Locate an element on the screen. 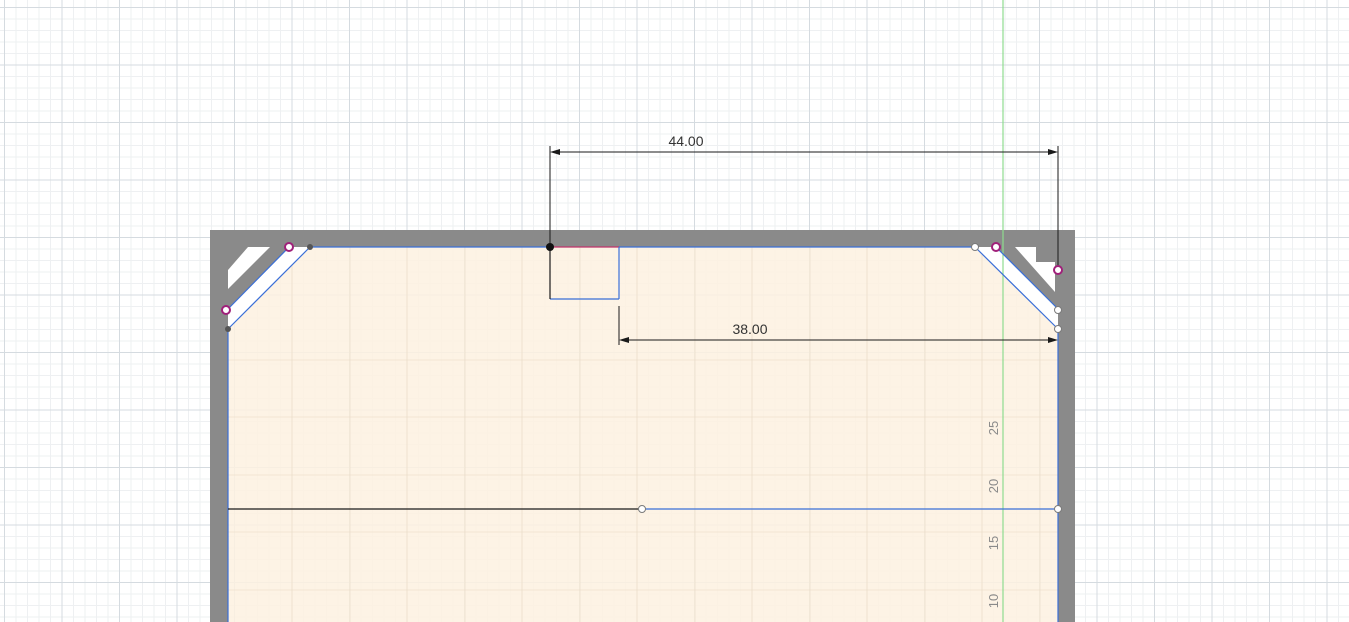 The image size is (1349, 622). dimension-label-top-width: 44.00 is located at coordinates (685, 141).